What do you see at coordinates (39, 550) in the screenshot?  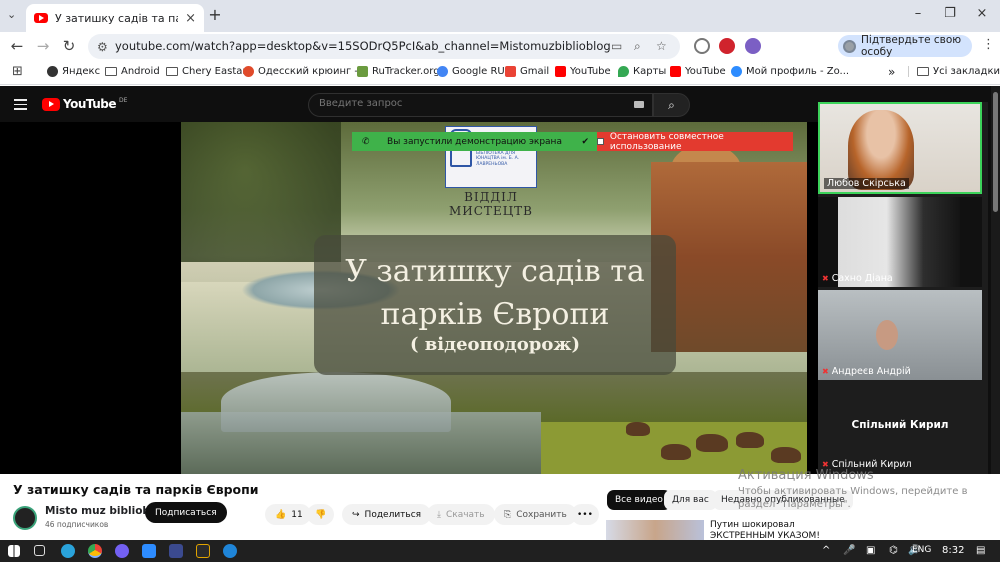 I see `task-view-icon` at bounding box center [39, 550].